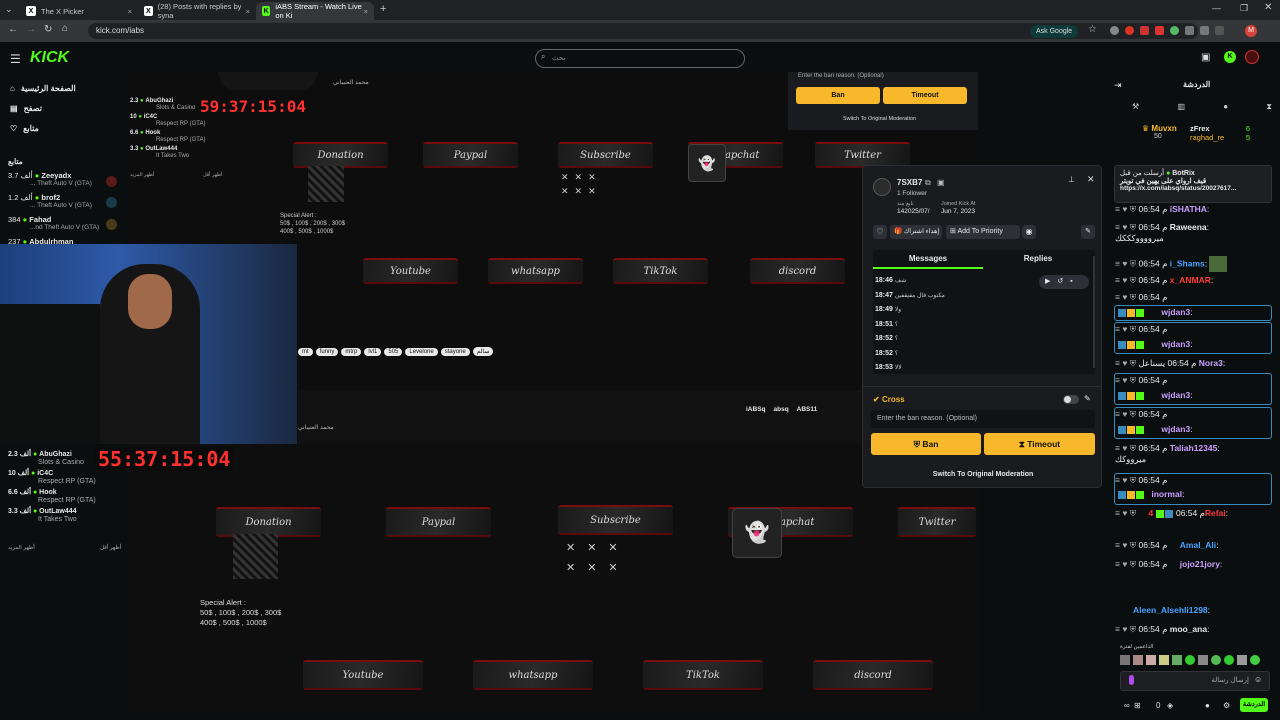  I want to click on minimize-icon: —, so click(1216, 8).